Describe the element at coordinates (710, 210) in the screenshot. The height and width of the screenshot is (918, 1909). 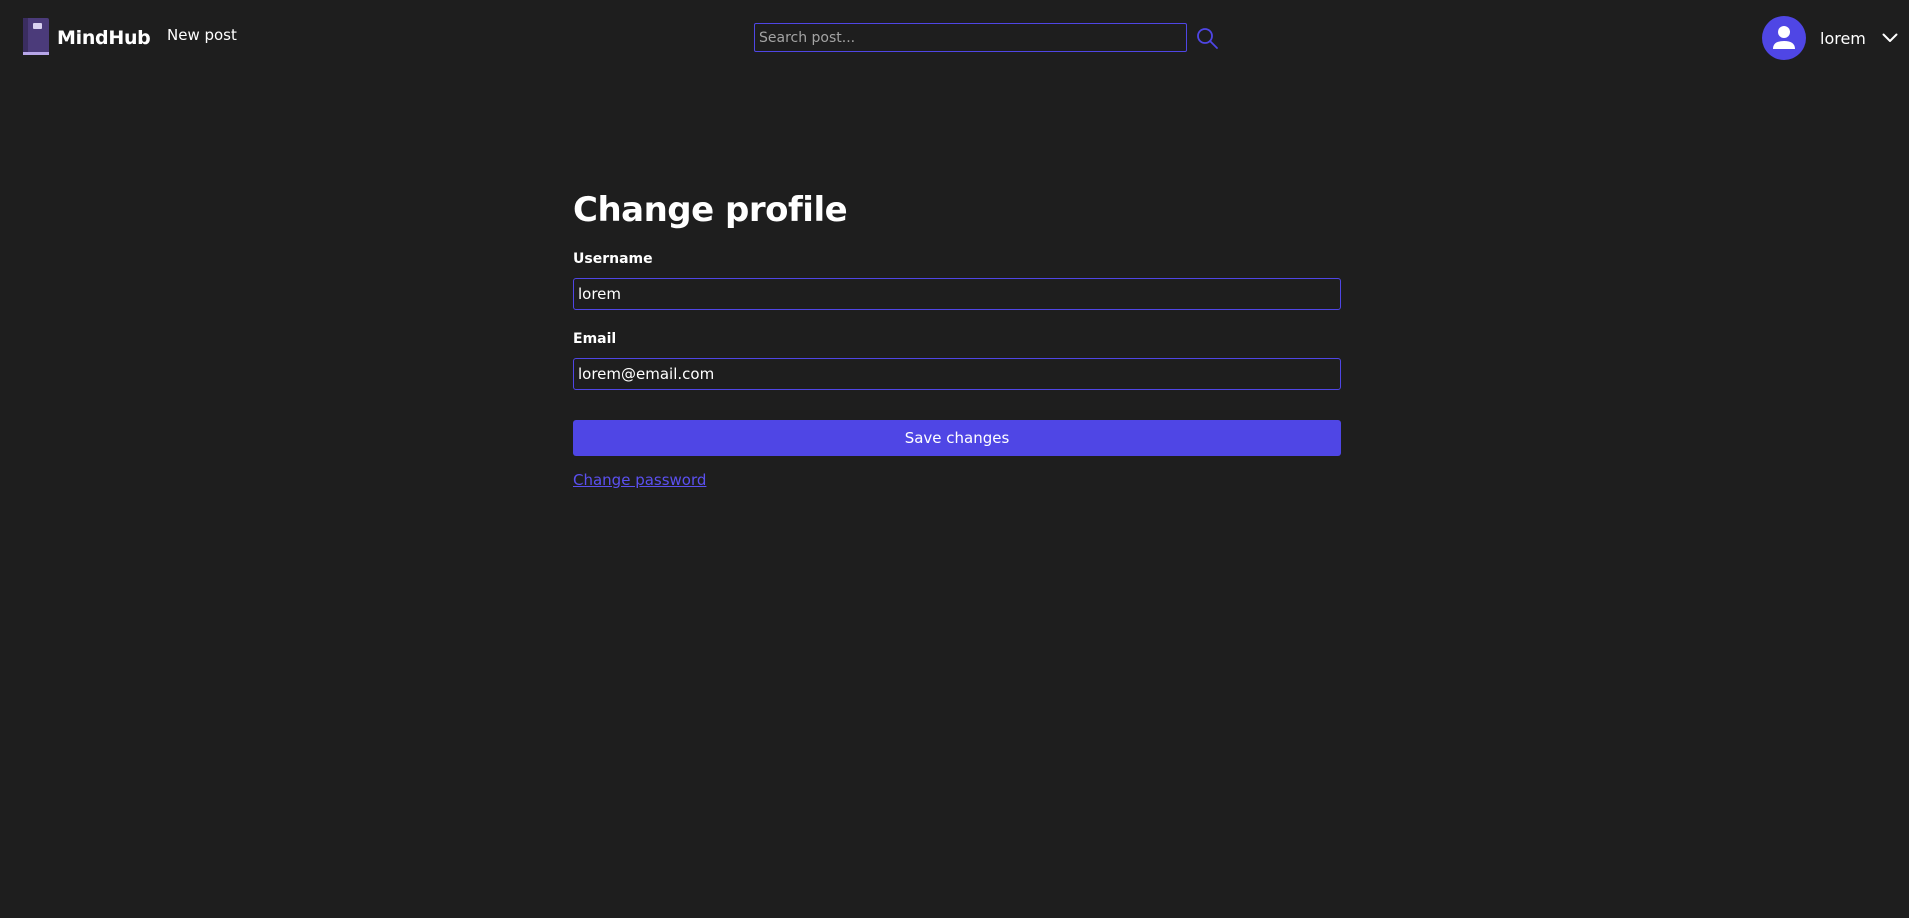
I see `page-title: Change profile` at that location.